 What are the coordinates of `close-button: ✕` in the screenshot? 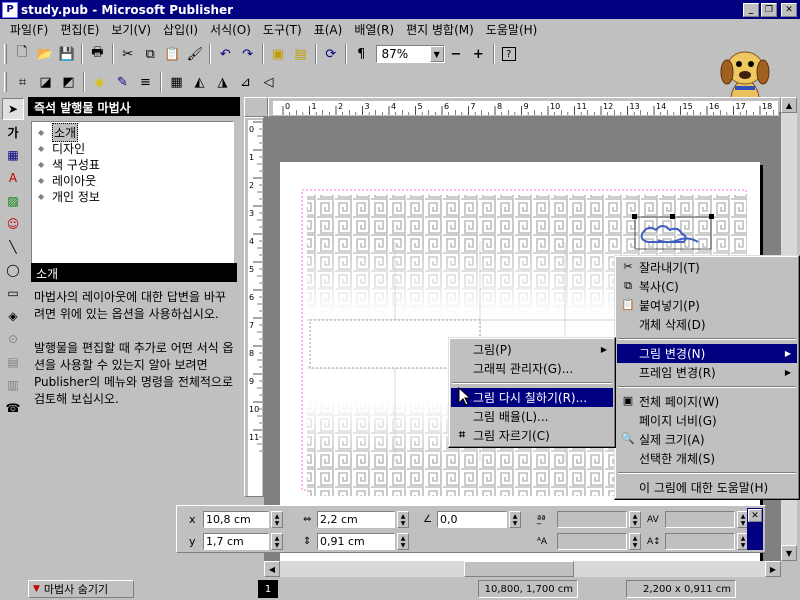 It's located at (789, 9).